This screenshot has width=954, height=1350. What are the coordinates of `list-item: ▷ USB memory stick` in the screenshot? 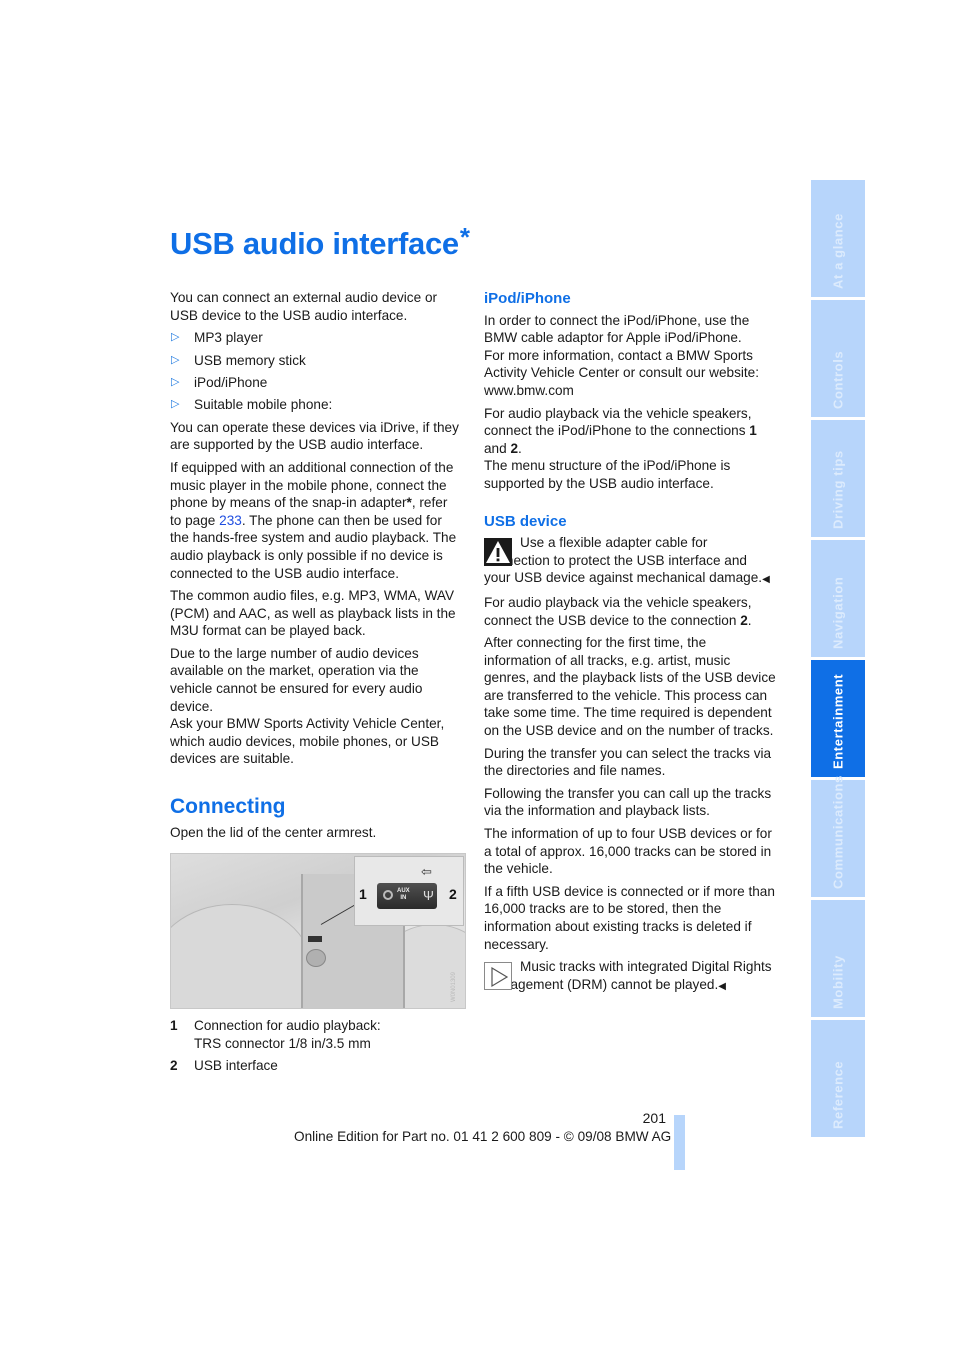 It's located at (316, 361).